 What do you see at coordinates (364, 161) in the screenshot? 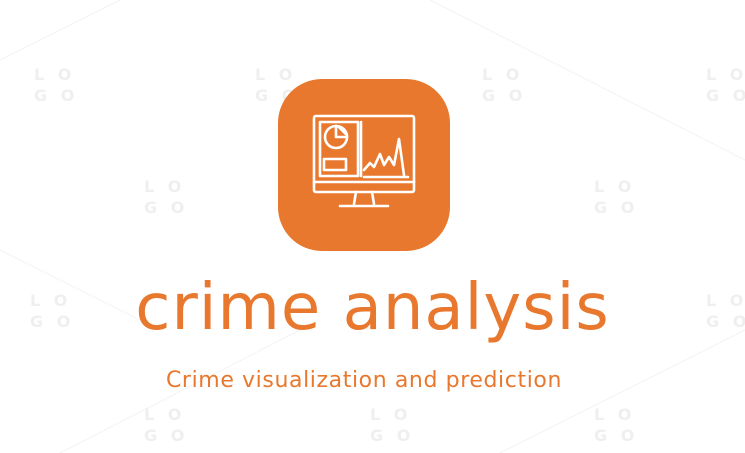
I see `monitor-analytics-icon` at bounding box center [364, 161].